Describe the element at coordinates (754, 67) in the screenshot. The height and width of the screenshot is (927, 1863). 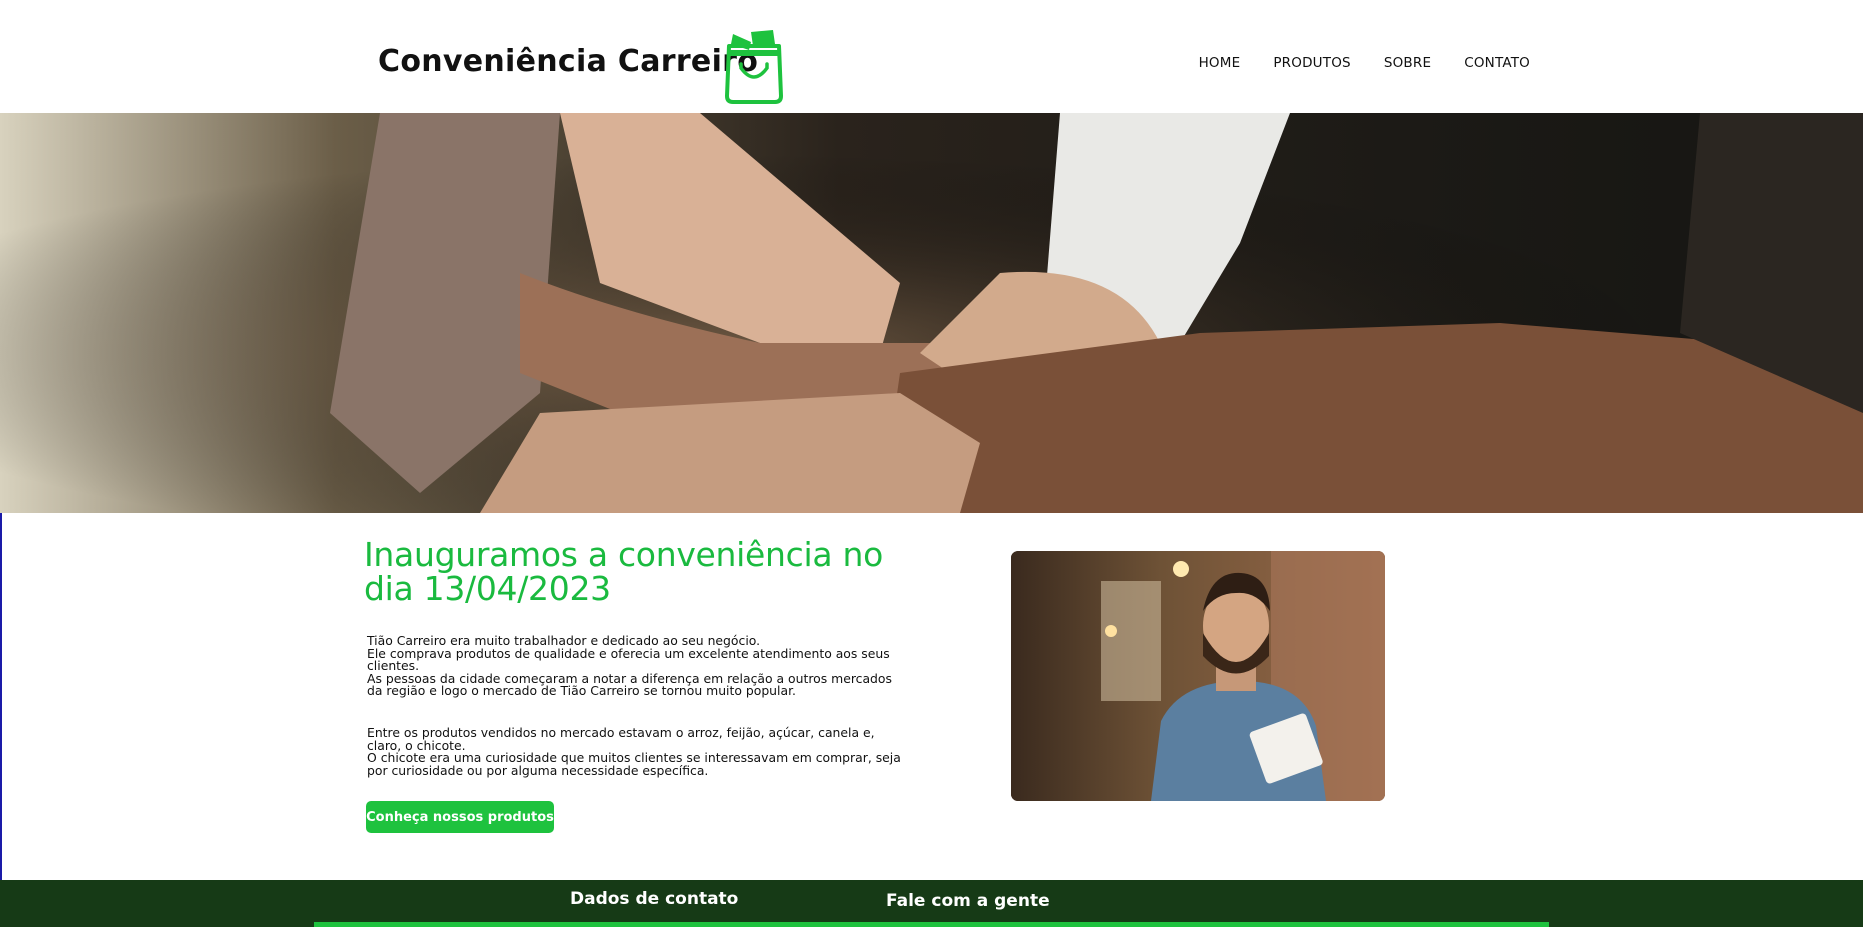
I see `shopping-bag-icon` at that location.